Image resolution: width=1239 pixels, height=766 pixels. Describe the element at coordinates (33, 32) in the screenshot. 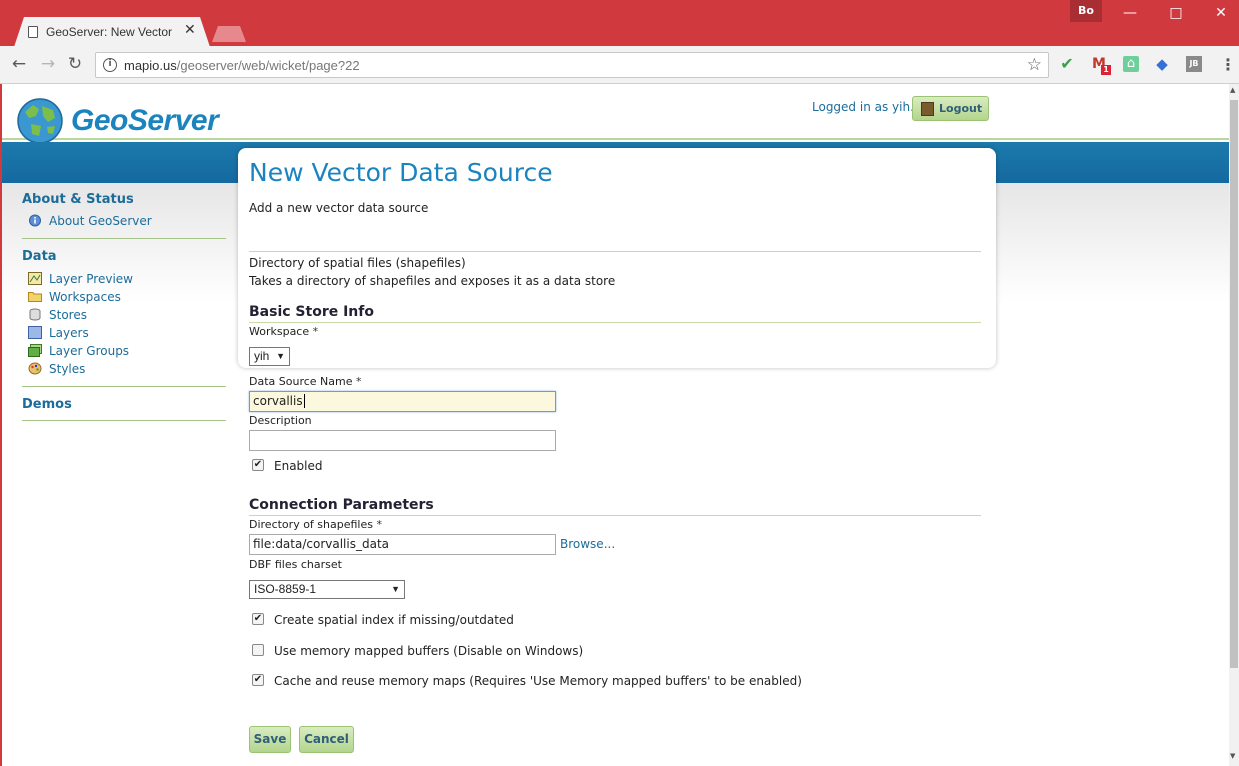

I see `page-icon` at that location.